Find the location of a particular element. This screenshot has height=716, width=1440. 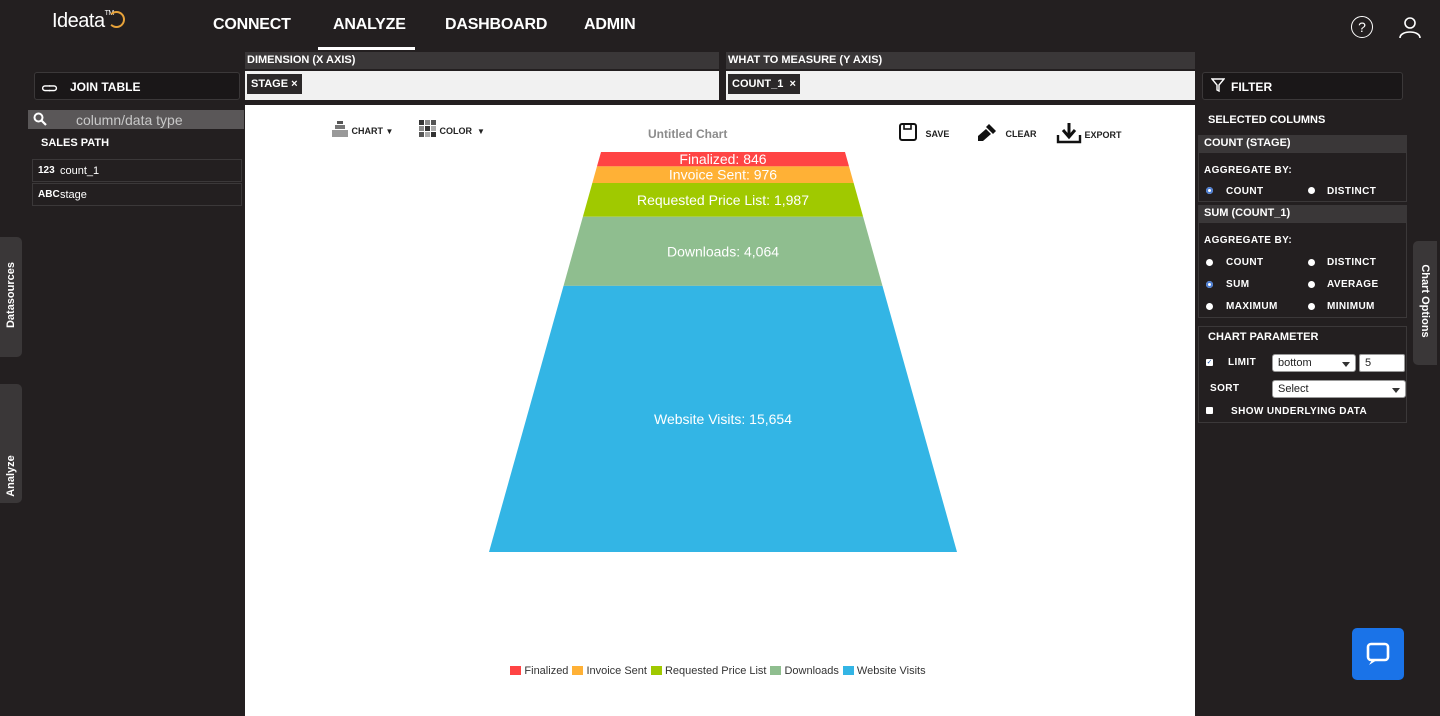

chart-parameter-title: CHART PARAMETER is located at coordinates (1263, 337).